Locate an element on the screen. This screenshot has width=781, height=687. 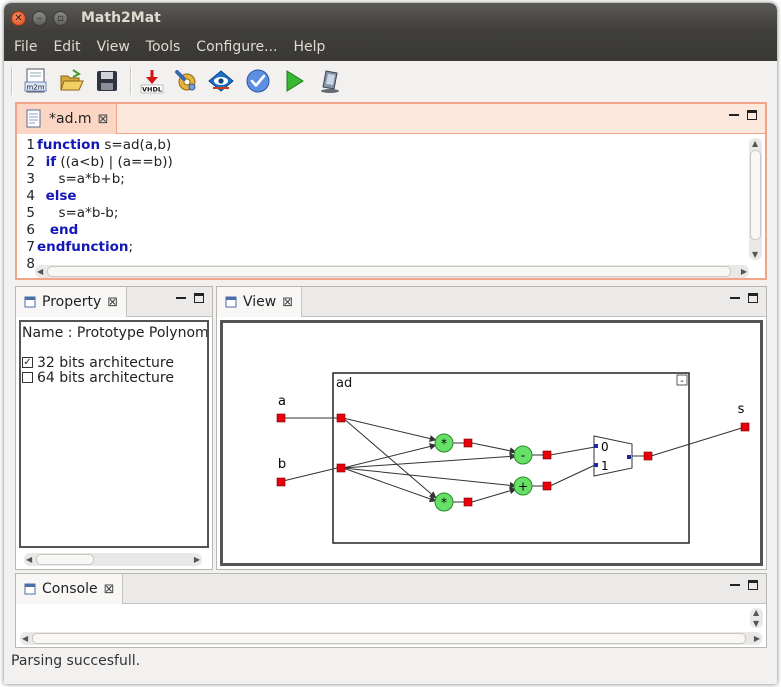
code-line: 3 s=a*b+b; is located at coordinates (97, 179).